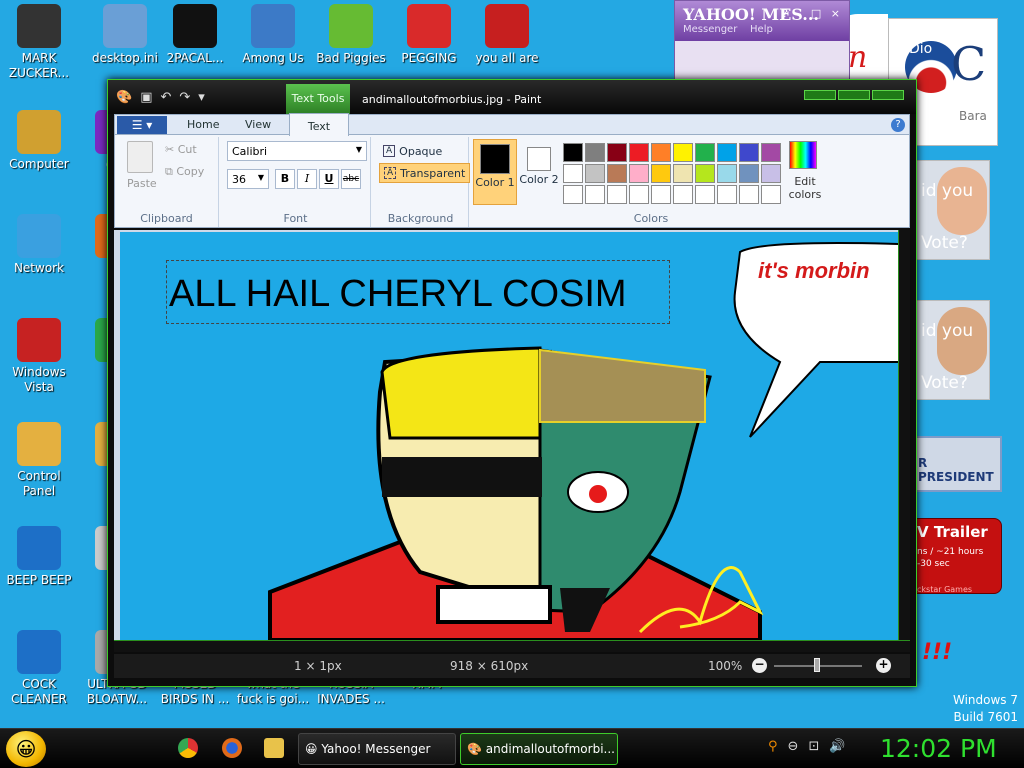 This screenshot has height=768, width=1024. I want to click on yahoo-messenger-window: YAHOO! MES... Messenger Help ? - □ ×, so click(762, 42).